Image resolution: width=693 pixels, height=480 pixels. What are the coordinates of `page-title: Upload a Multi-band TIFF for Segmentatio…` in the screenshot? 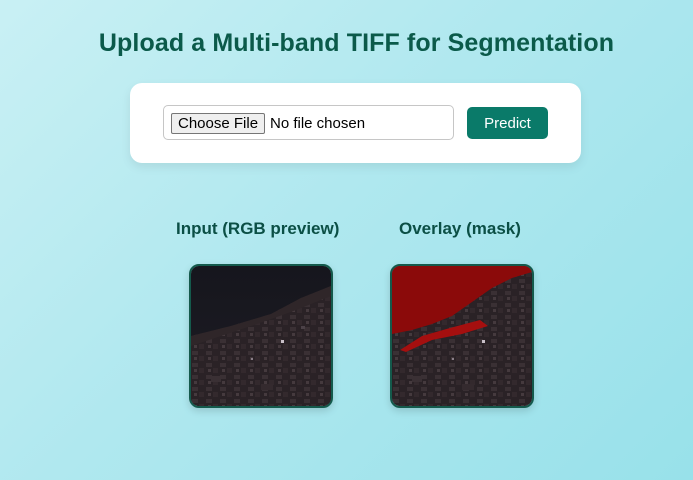 It's located at (356, 43).